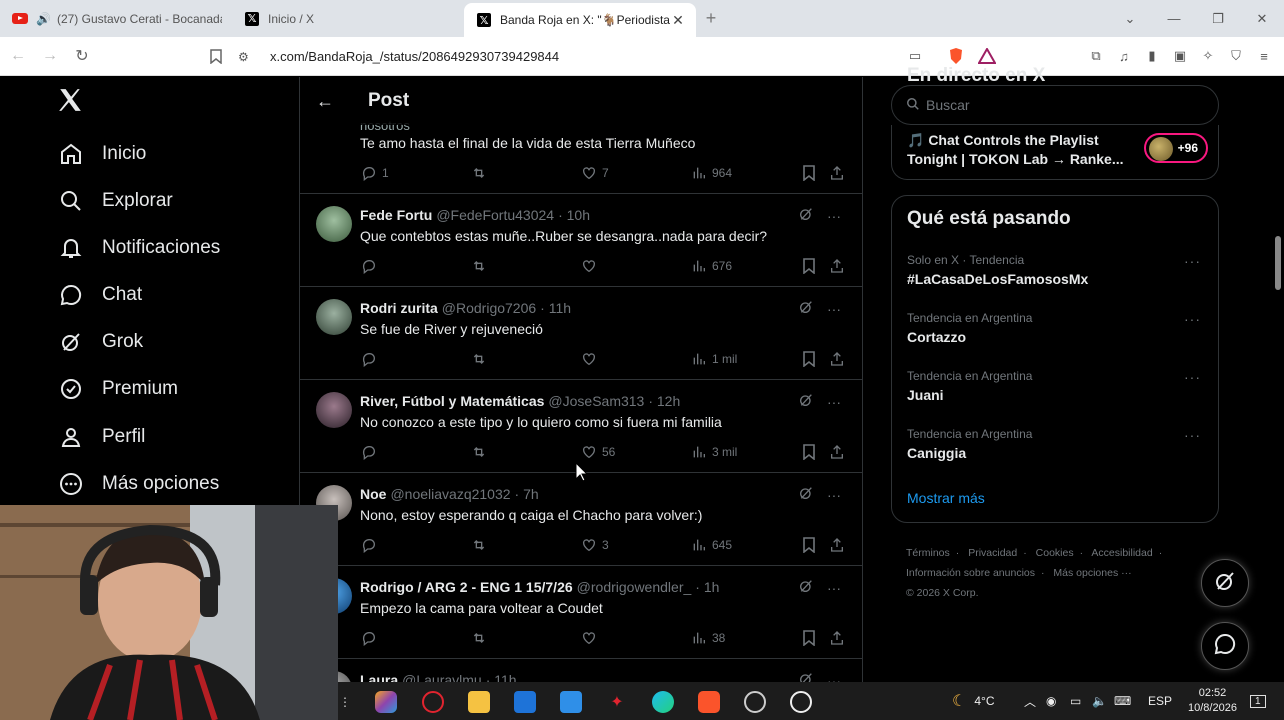  Describe the element at coordinates (373, 494) in the screenshot. I see `author-name: Noe` at that location.